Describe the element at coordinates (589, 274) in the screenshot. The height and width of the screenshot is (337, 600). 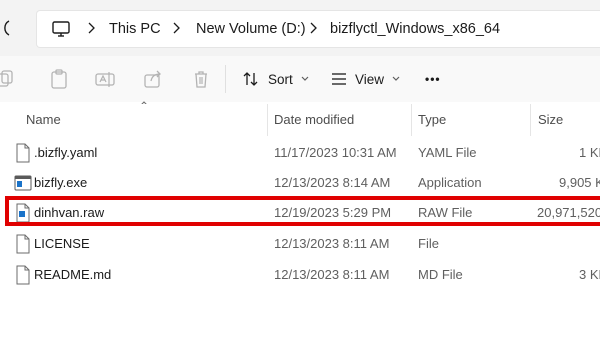
I see `file-size: 3 KE` at that location.